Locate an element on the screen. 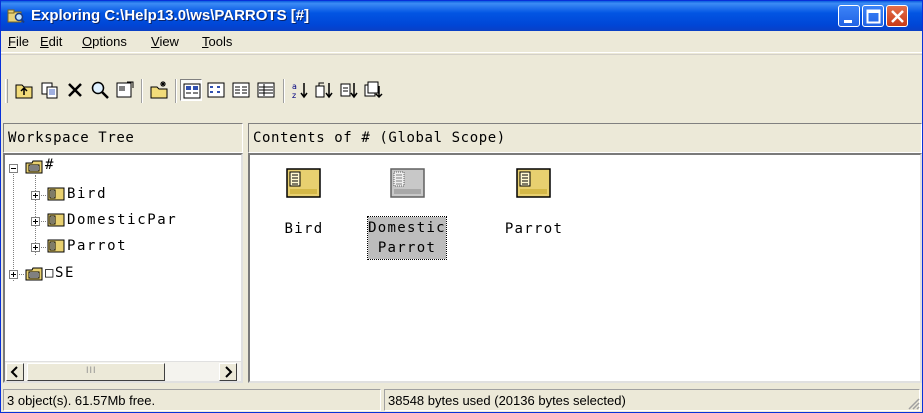  tree-horizontal-scrollbar: III is located at coordinates (123, 371).